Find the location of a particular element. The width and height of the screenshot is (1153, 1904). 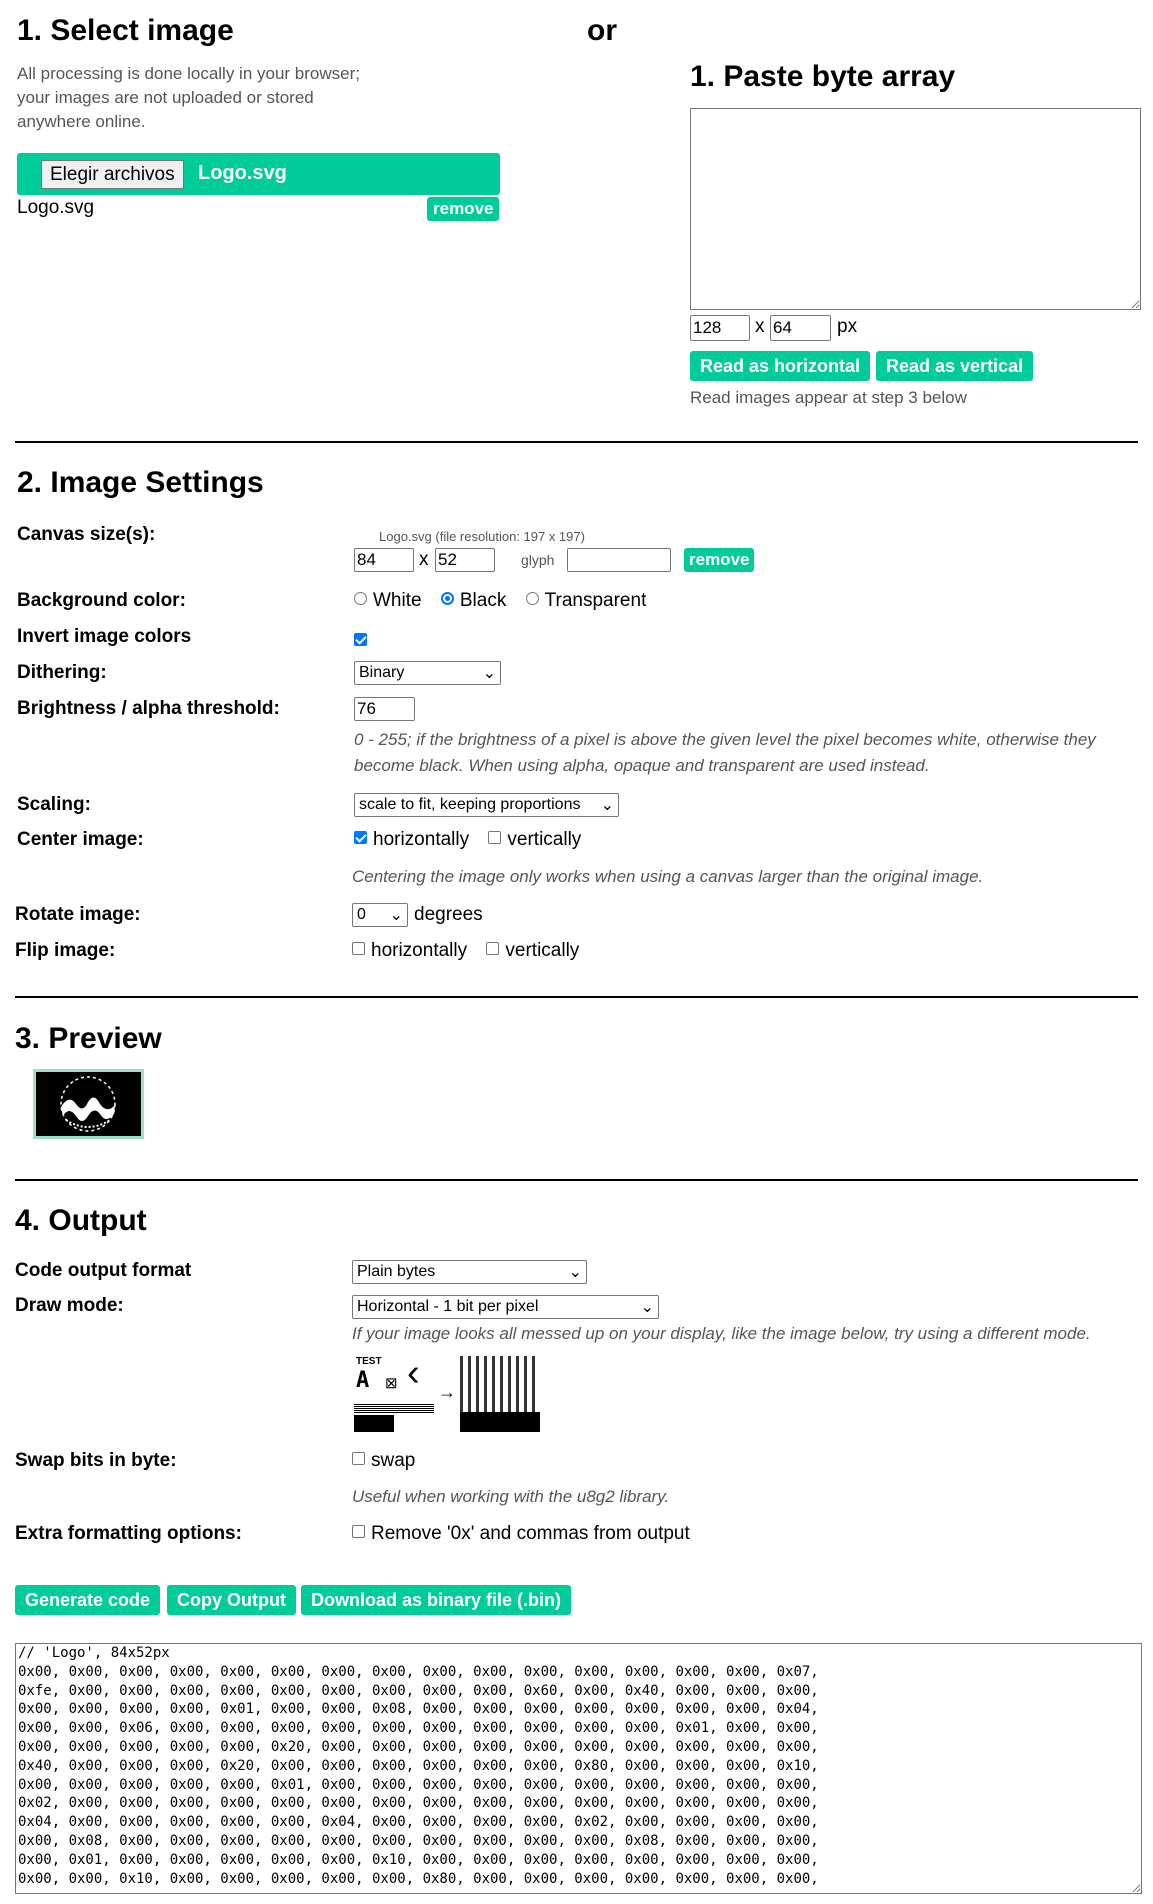

swap-label: swap is located at coordinates (393, 1460).